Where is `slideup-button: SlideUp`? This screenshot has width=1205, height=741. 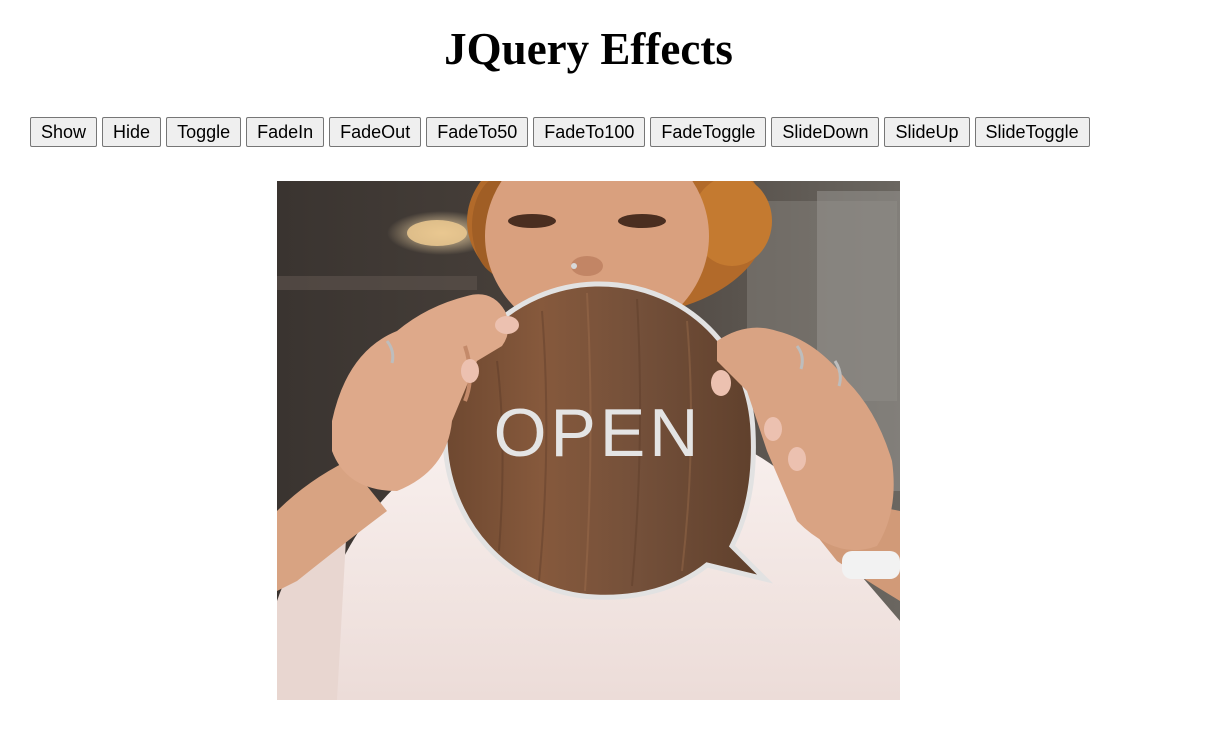
slideup-button: SlideUp is located at coordinates (927, 132).